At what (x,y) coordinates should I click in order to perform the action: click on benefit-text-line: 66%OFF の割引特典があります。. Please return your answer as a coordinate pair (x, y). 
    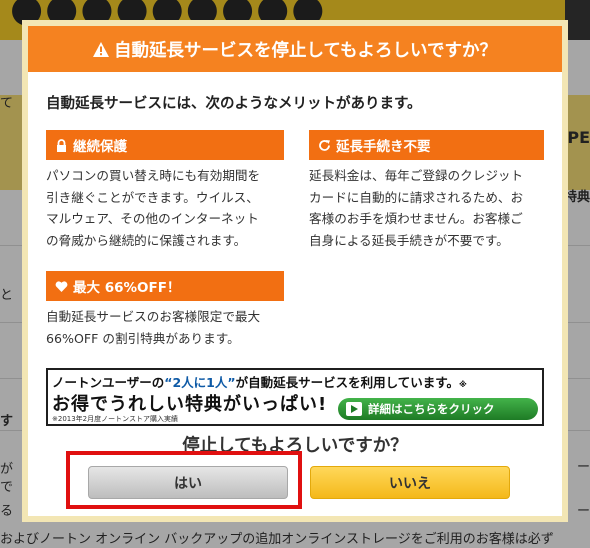
    Looking at the image, I should click on (143, 338).